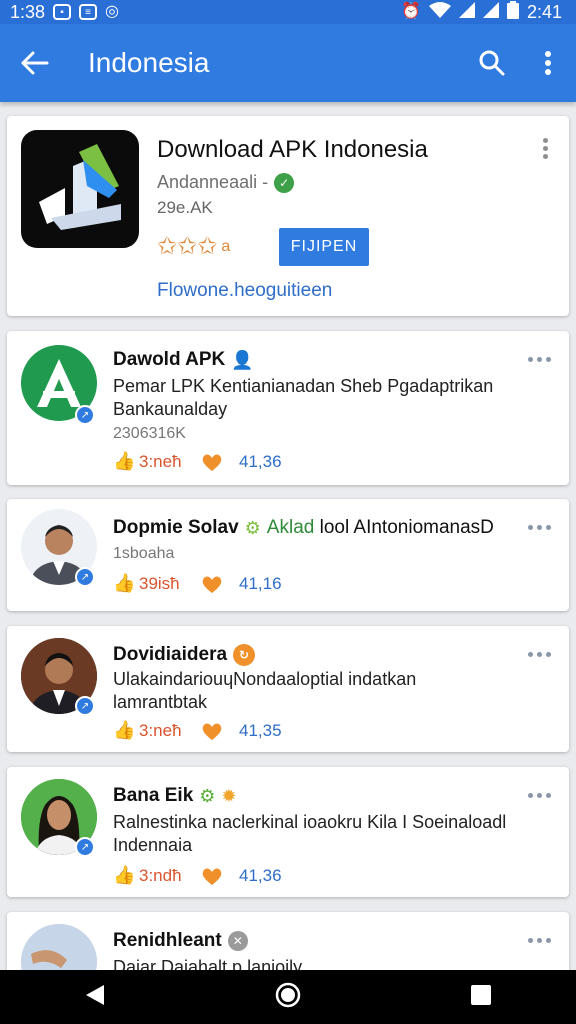 This screenshot has height=1024, width=576. Describe the element at coordinates (229, 795) in the screenshot. I see `sun-icon: ✹` at that location.